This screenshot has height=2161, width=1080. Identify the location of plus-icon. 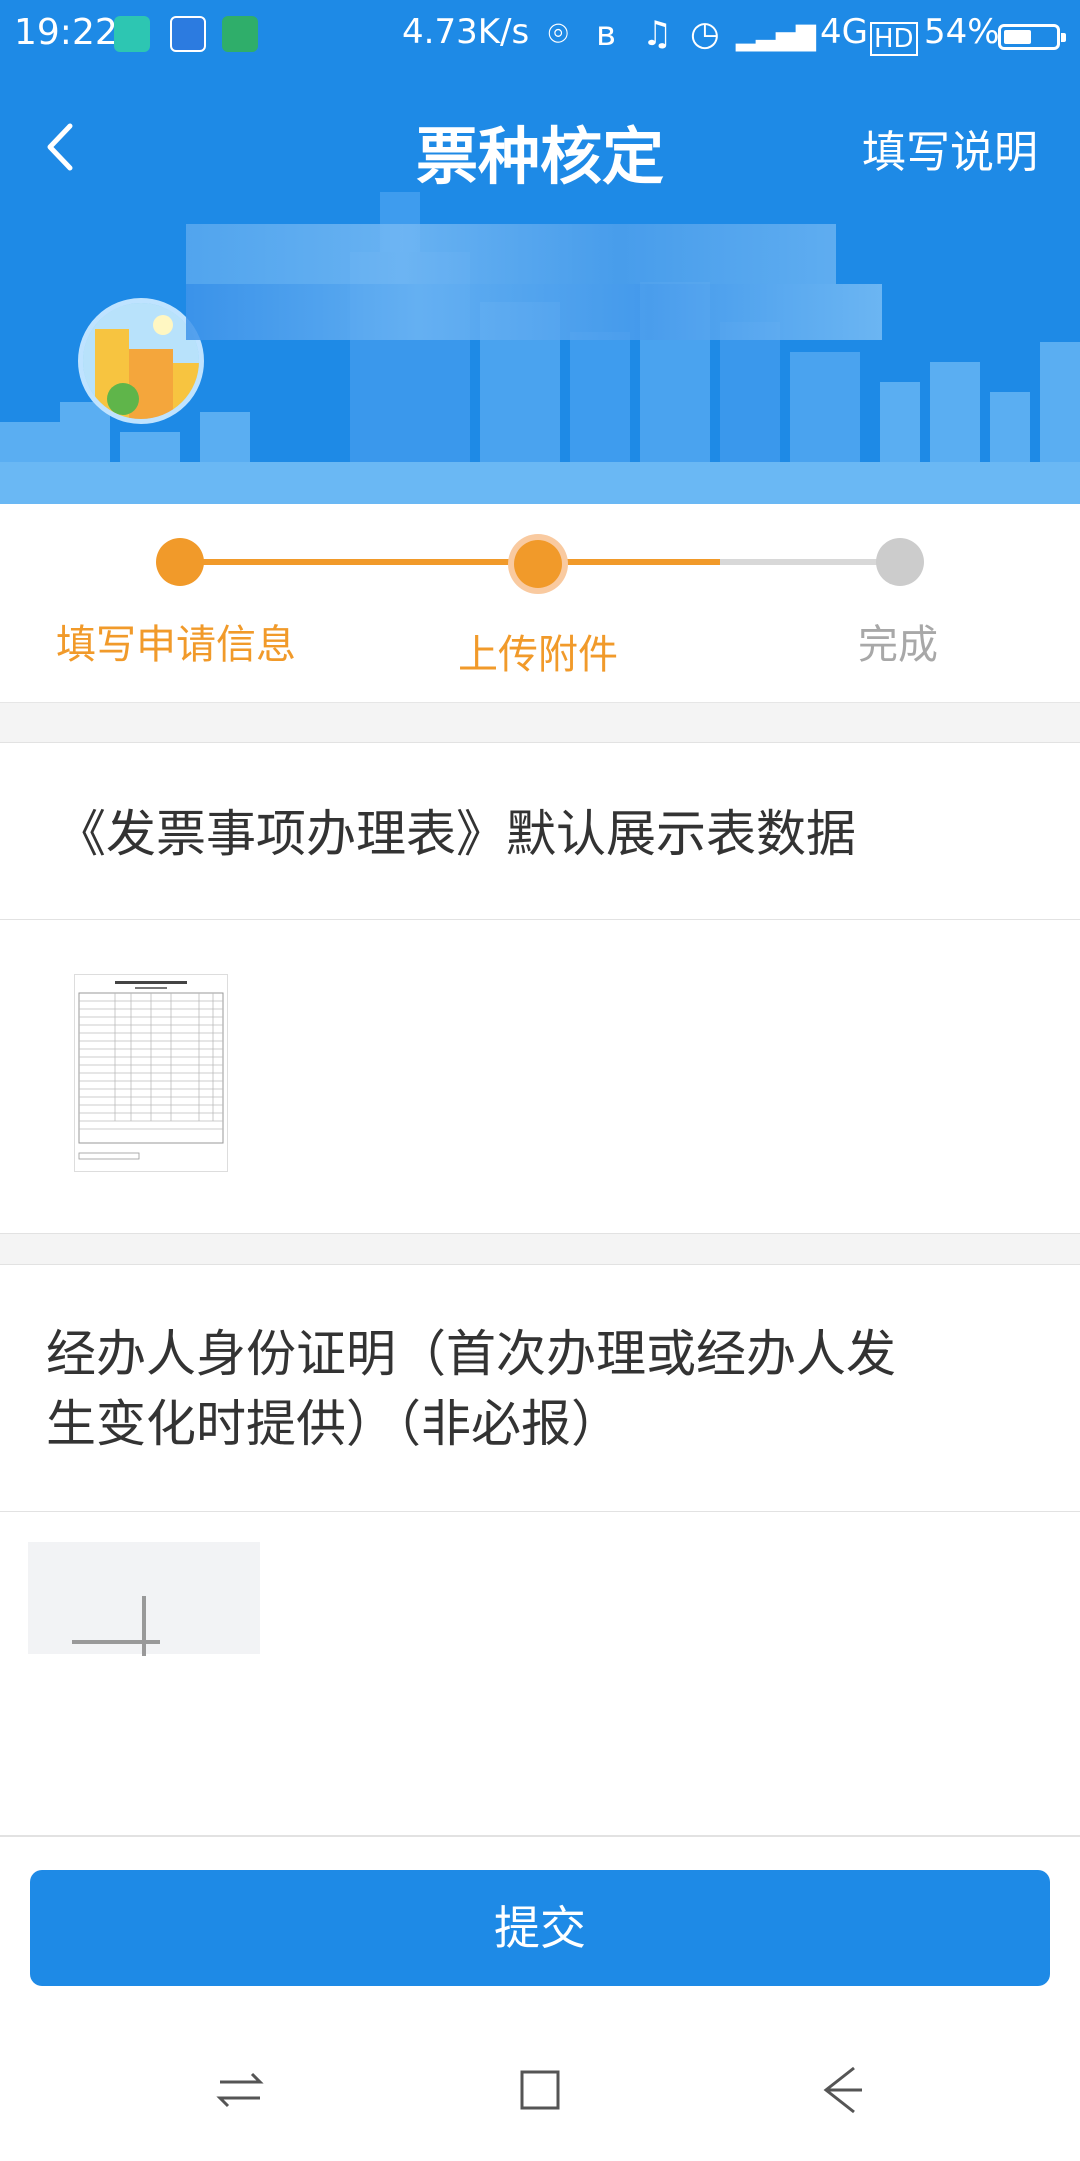
(116, 1642).